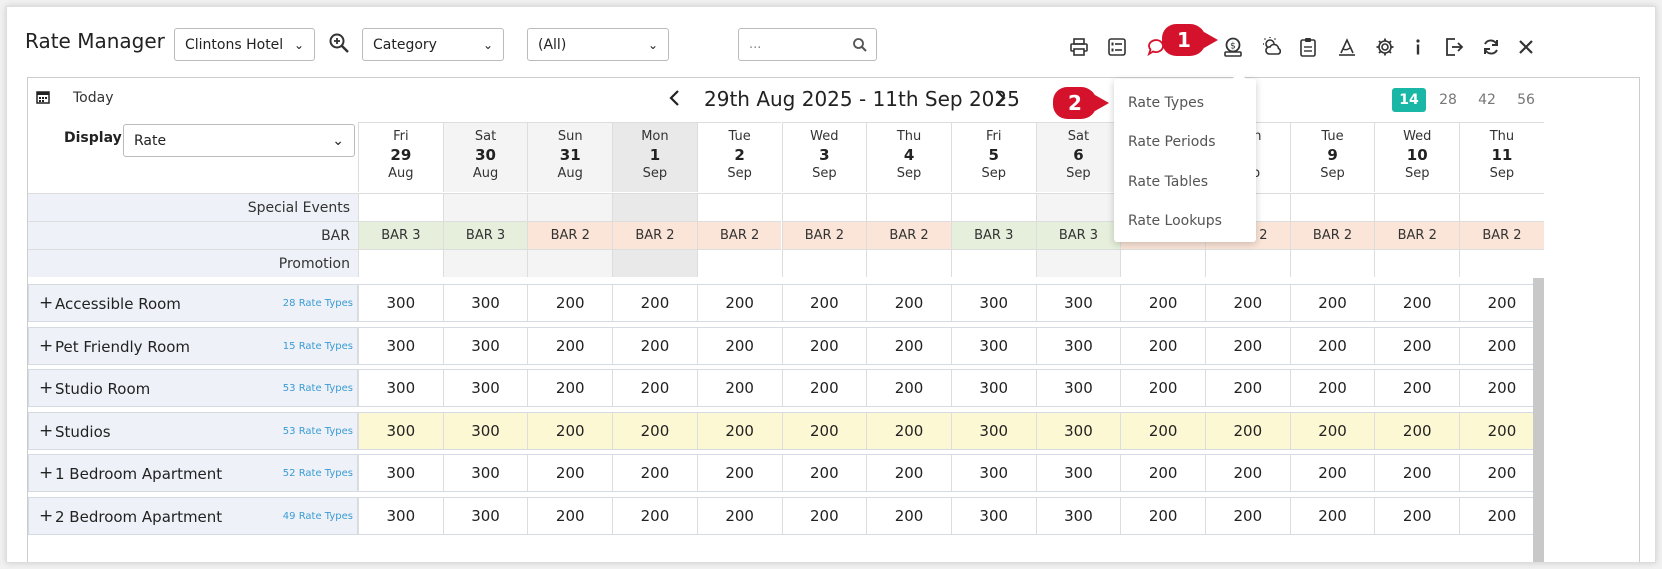 Image resolution: width=1662 pixels, height=569 pixels. Describe the element at coordinates (675, 100) in the screenshot. I see `prev-period-button` at that location.